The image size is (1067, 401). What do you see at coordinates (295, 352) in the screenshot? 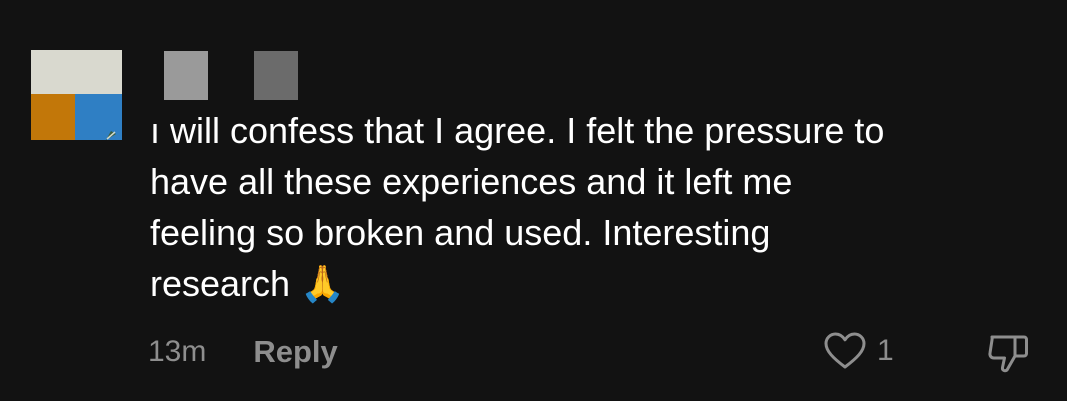
I see `reply-button: Reply` at bounding box center [295, 352].